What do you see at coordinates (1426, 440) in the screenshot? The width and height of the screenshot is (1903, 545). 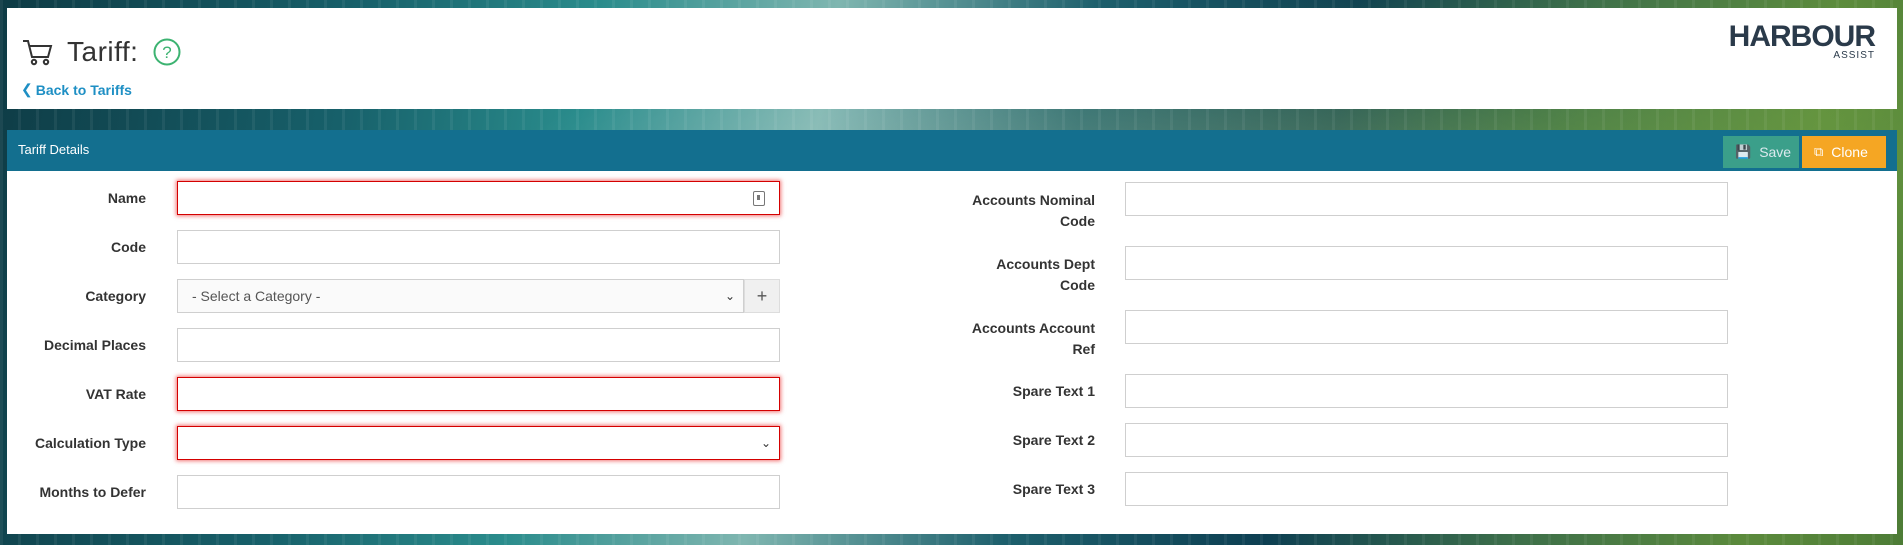 I see `spare-text-2-input` at bounding box center [1426, 440].